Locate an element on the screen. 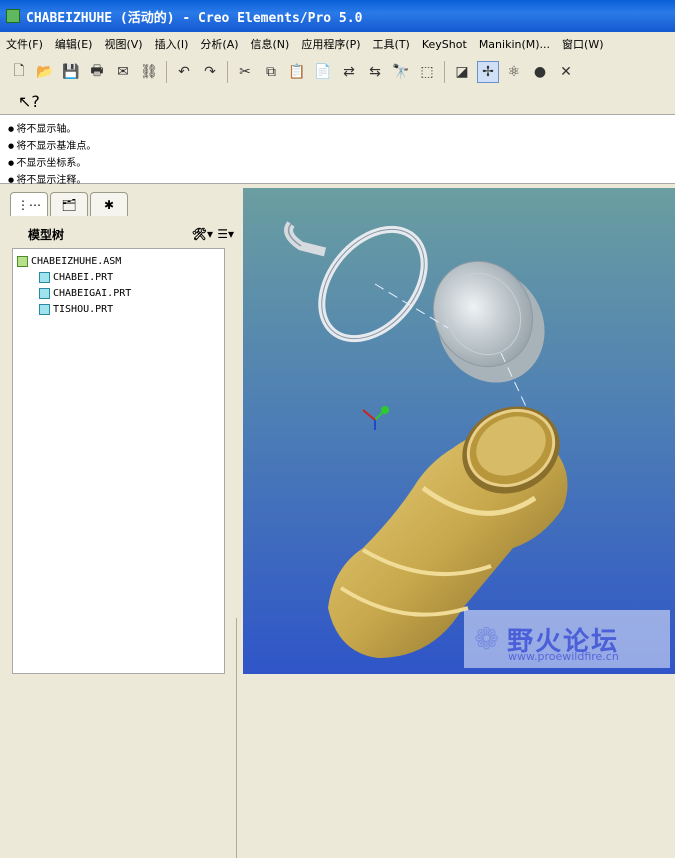 This screenshot has height=858, width=675. undo-icon: ↶ is located at coordinates (184, 72).